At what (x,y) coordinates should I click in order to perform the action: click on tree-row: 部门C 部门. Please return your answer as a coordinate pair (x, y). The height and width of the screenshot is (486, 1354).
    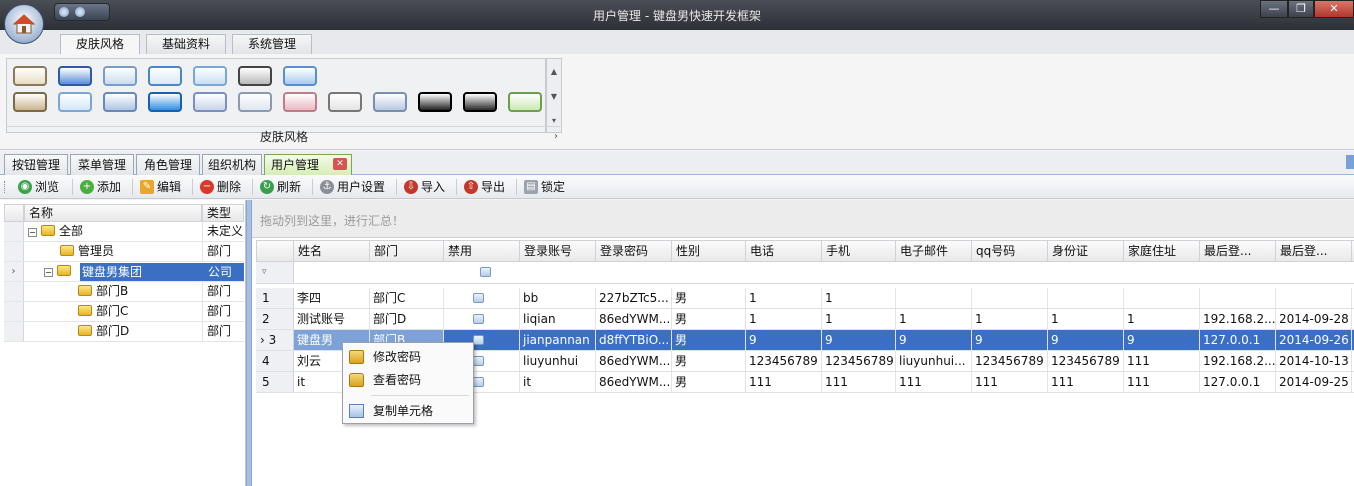
    Looking at the image, I should click on (124, 312).